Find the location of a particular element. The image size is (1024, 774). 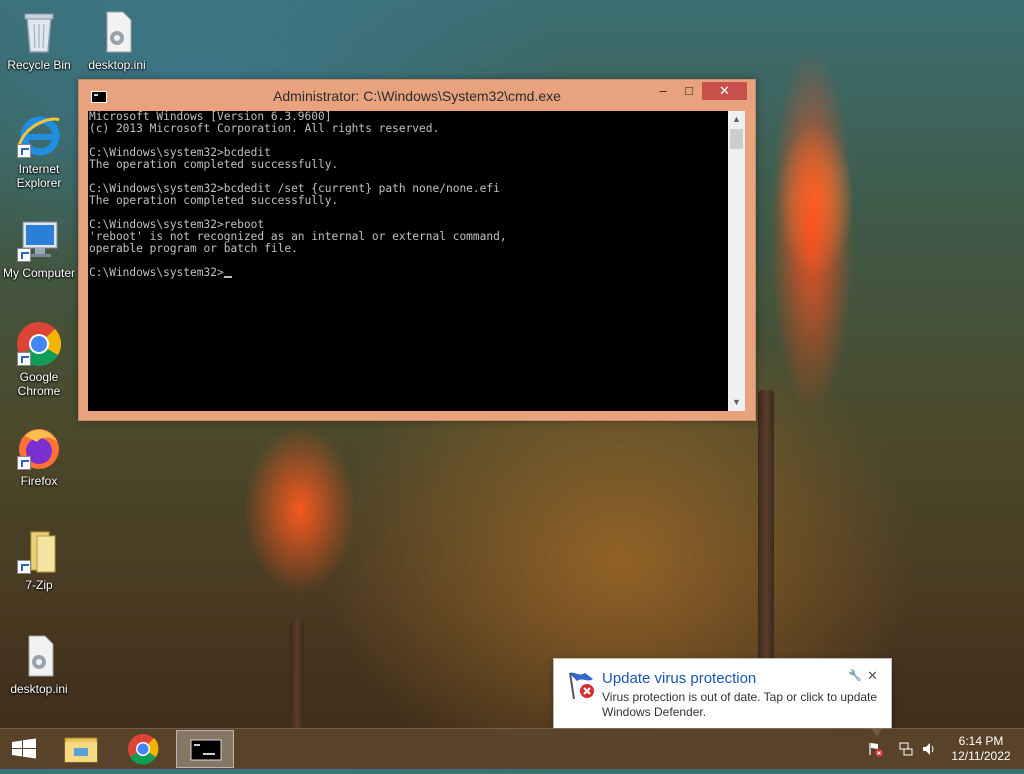

taskbar-cmd is located at coordinates (205, 749).